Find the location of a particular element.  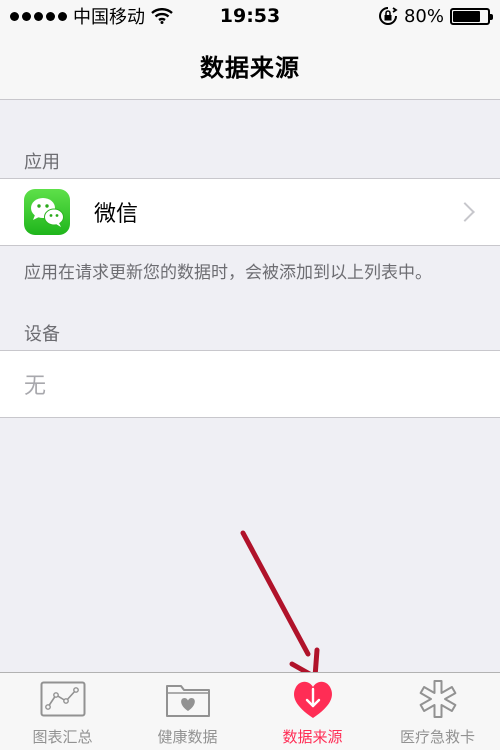

wifi-icon is located at coordinates (162, 16).